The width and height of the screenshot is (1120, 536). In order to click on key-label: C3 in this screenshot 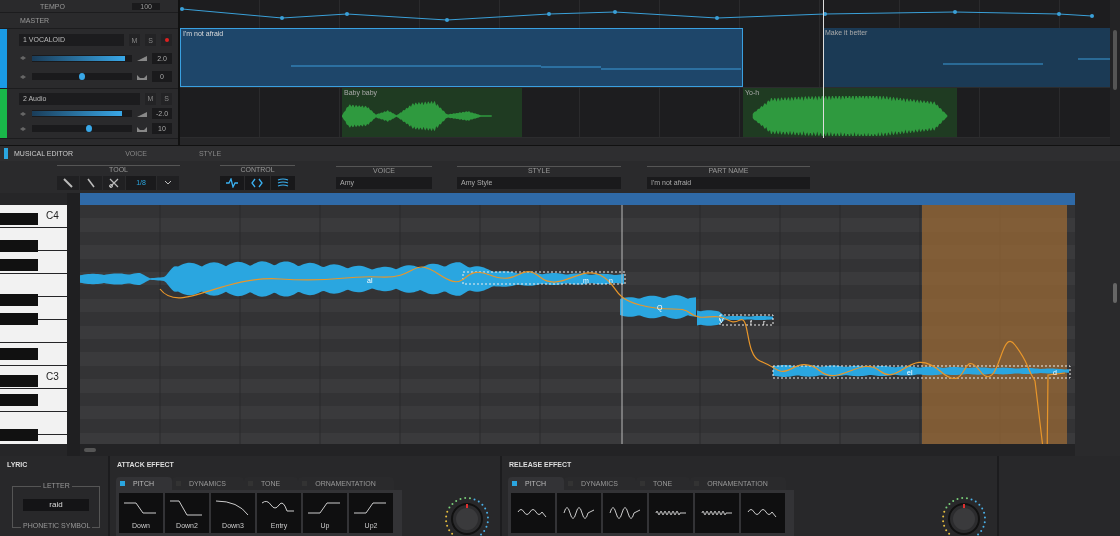, I will do `click(52, 377)`.